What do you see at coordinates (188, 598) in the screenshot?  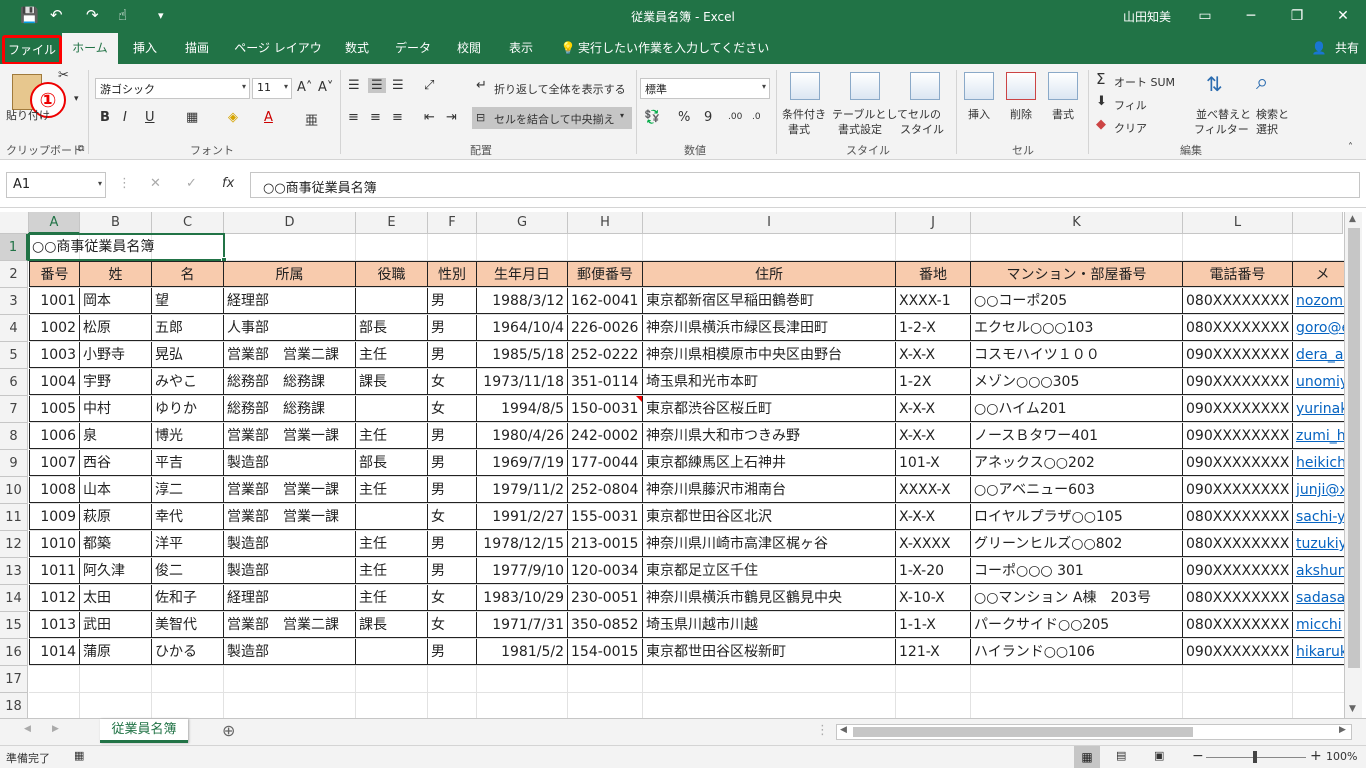 I see `table-cell: 佐和子` at bounding box center [188, 598].